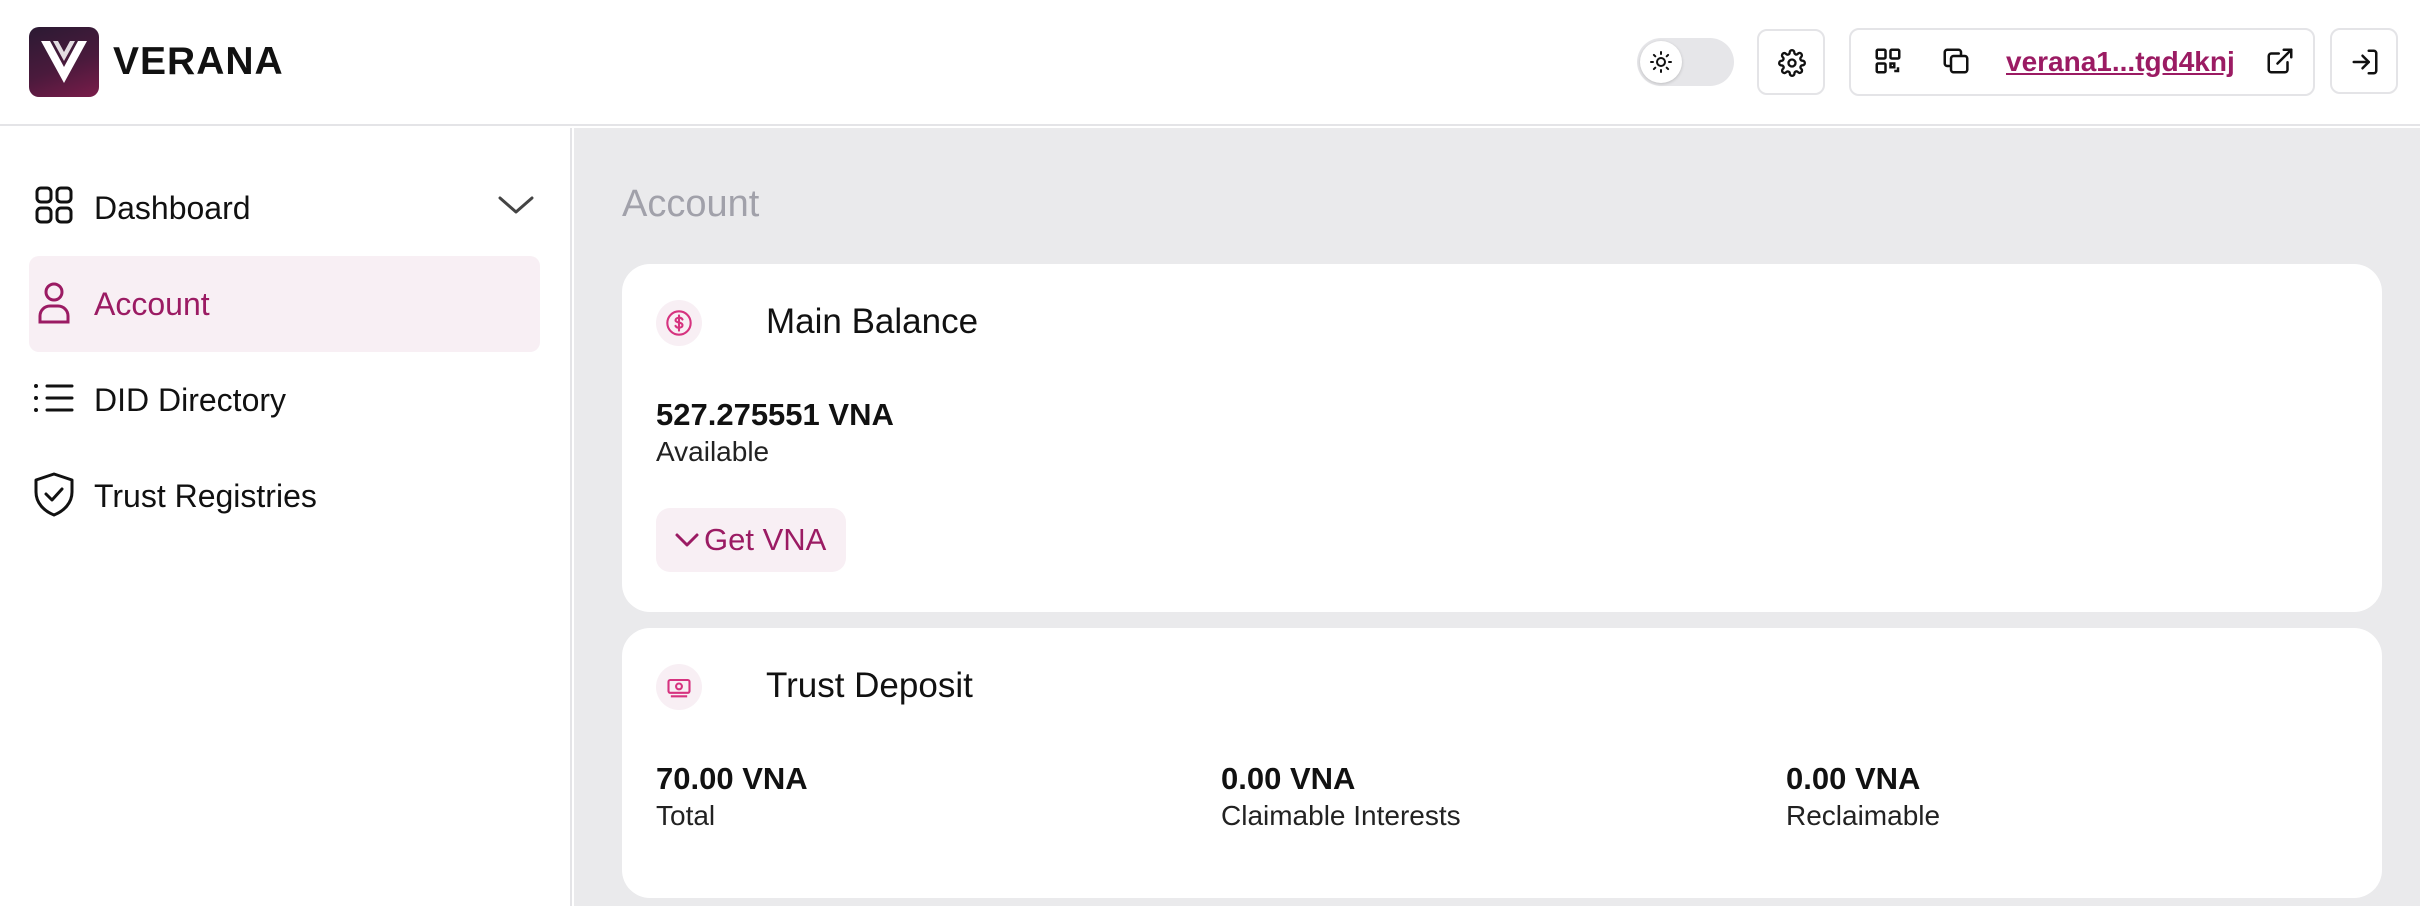 The height and width of the screenshot is (906, 2420). I want to click on sun-icon, so click(1661, 62).